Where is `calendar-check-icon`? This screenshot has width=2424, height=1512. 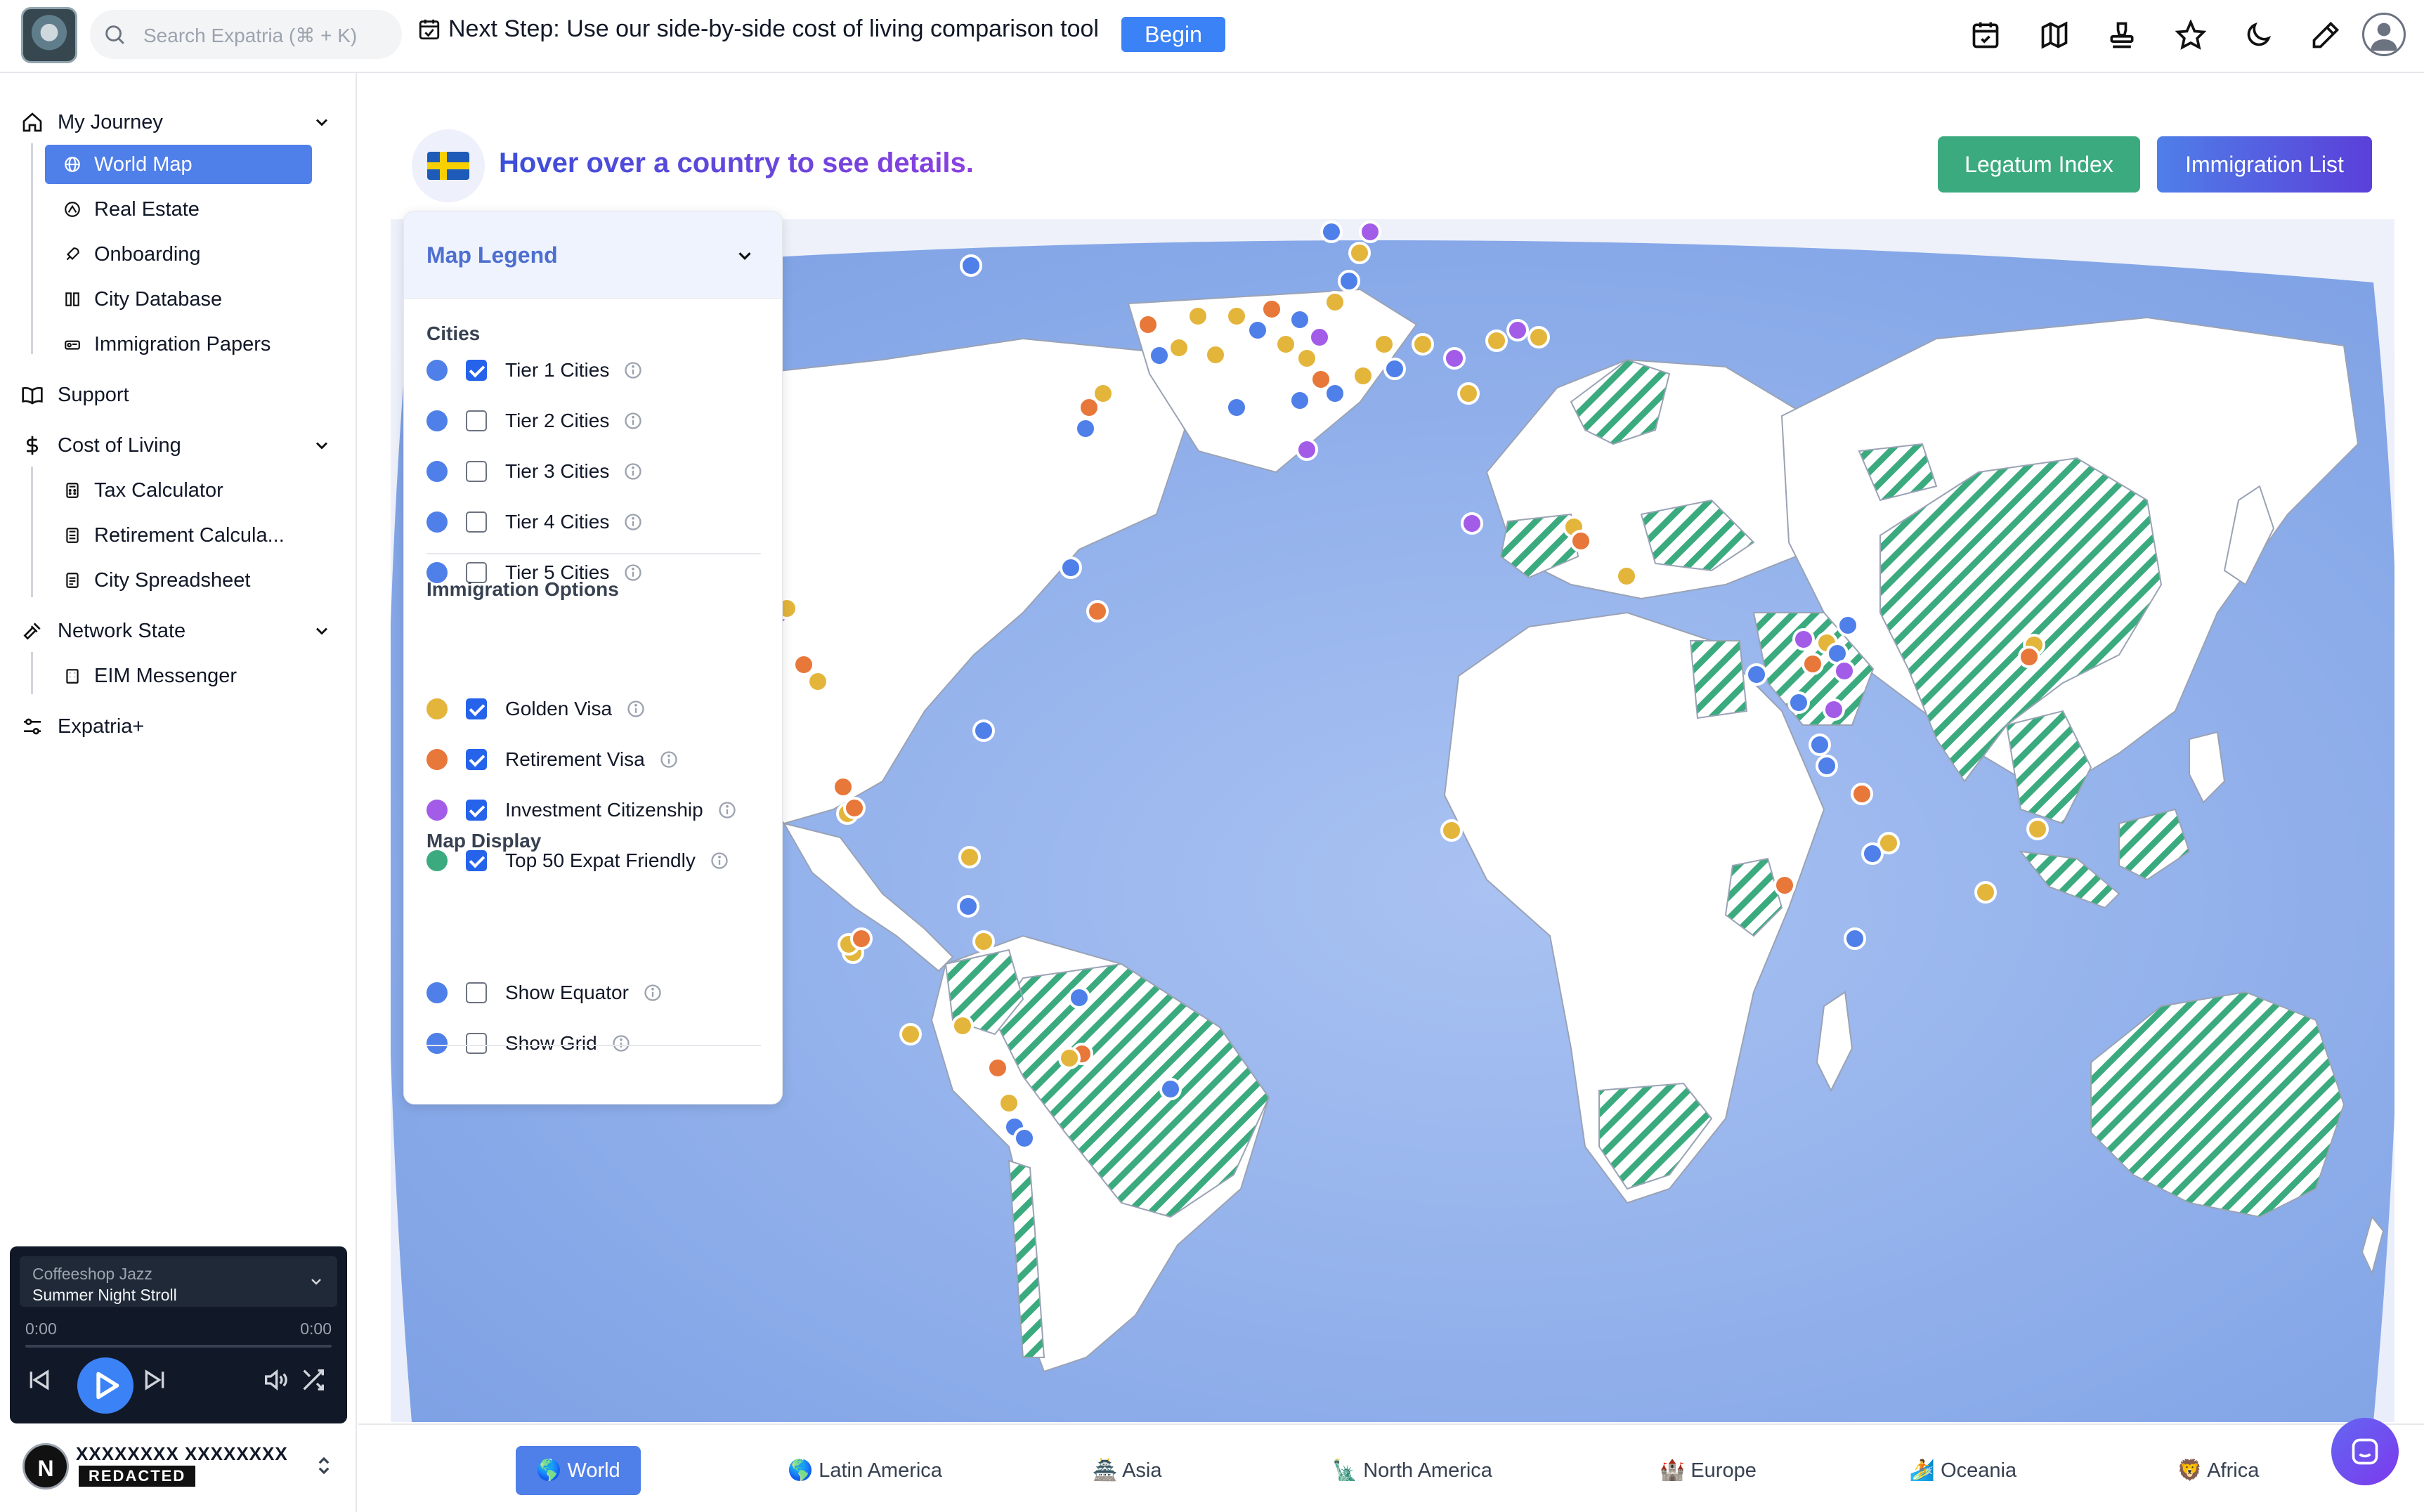
calendar-check-icon is located at coordinates (1985, 35).